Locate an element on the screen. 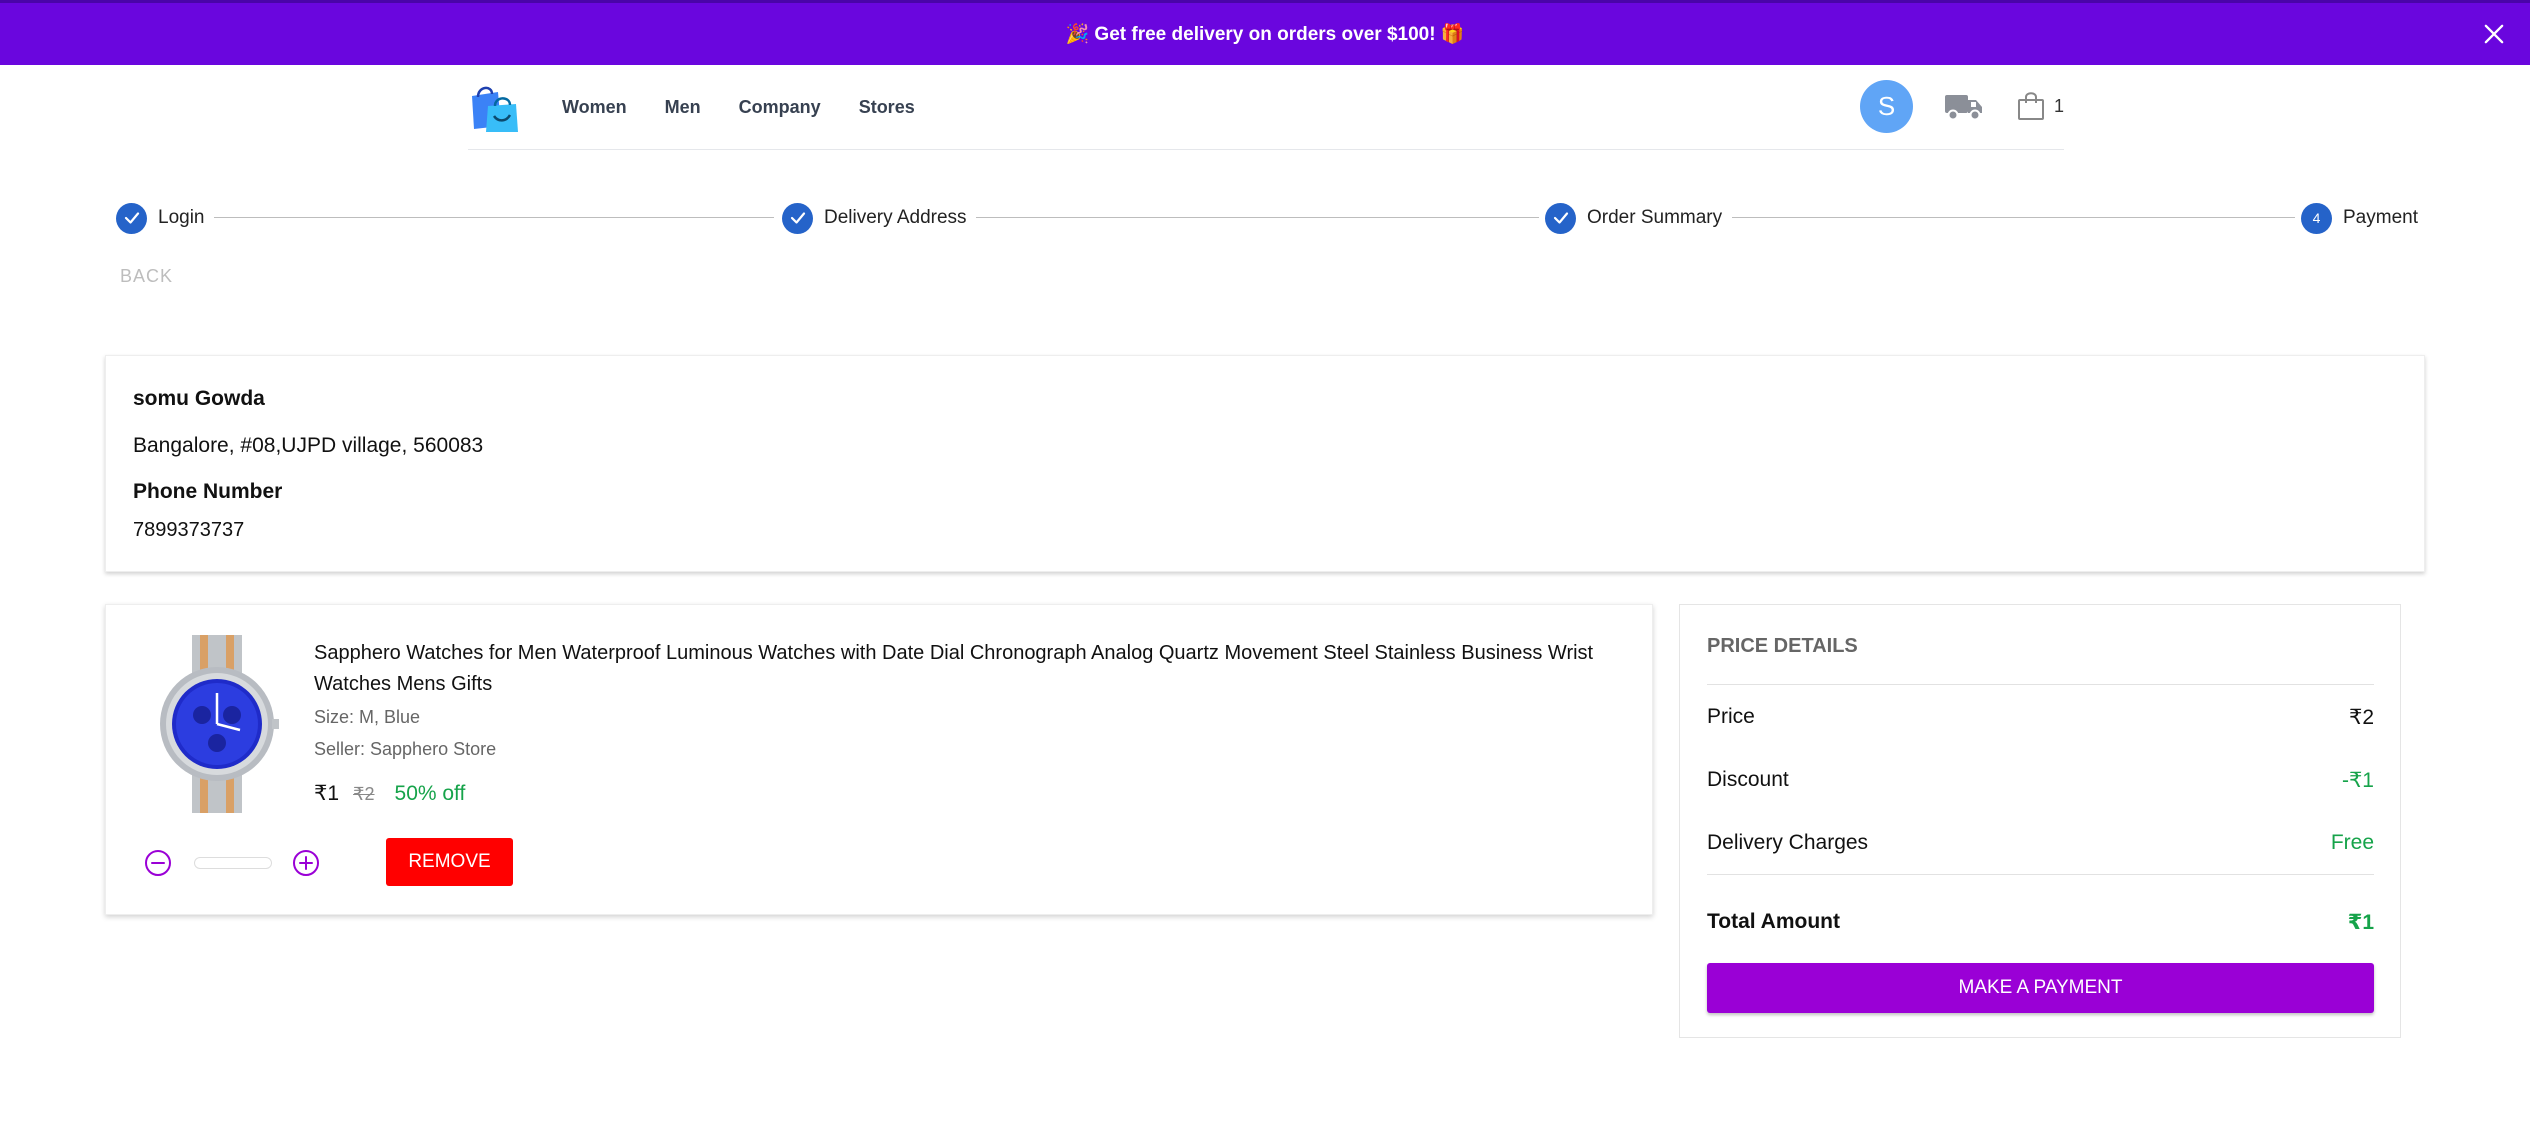 This screenshot has width=2530, height=1146. current-price: ₹1 is located at coordinates (327, 793).